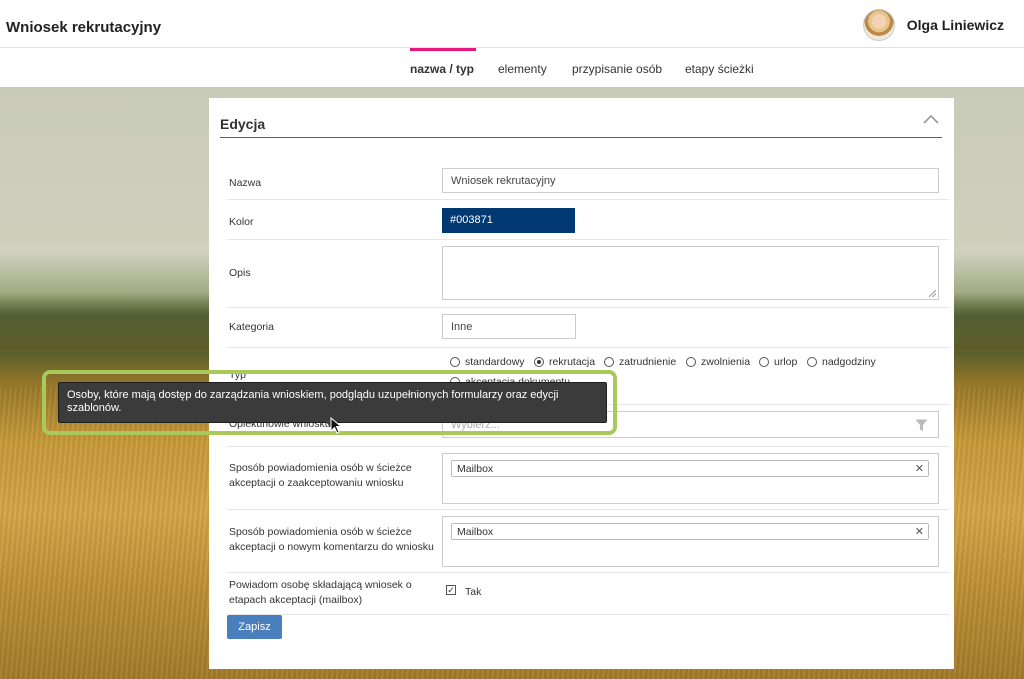  I want to click on form-row-category: Kategoria Inne, so click(588, 328).